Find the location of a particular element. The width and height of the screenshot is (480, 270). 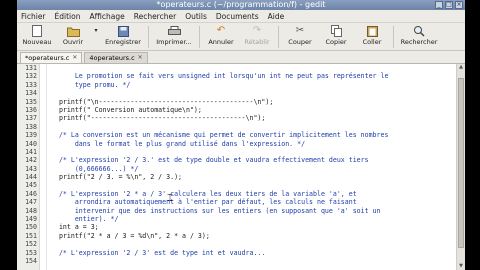

line-number: 138 is located at coordinates (31, 126).